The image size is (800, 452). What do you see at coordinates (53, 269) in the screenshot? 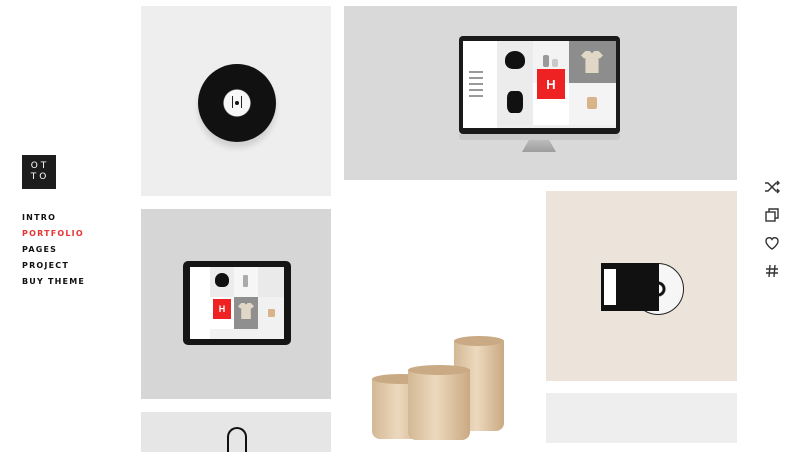
I see `nav-item-project: PROJECT` at bounding box center [53, 269].